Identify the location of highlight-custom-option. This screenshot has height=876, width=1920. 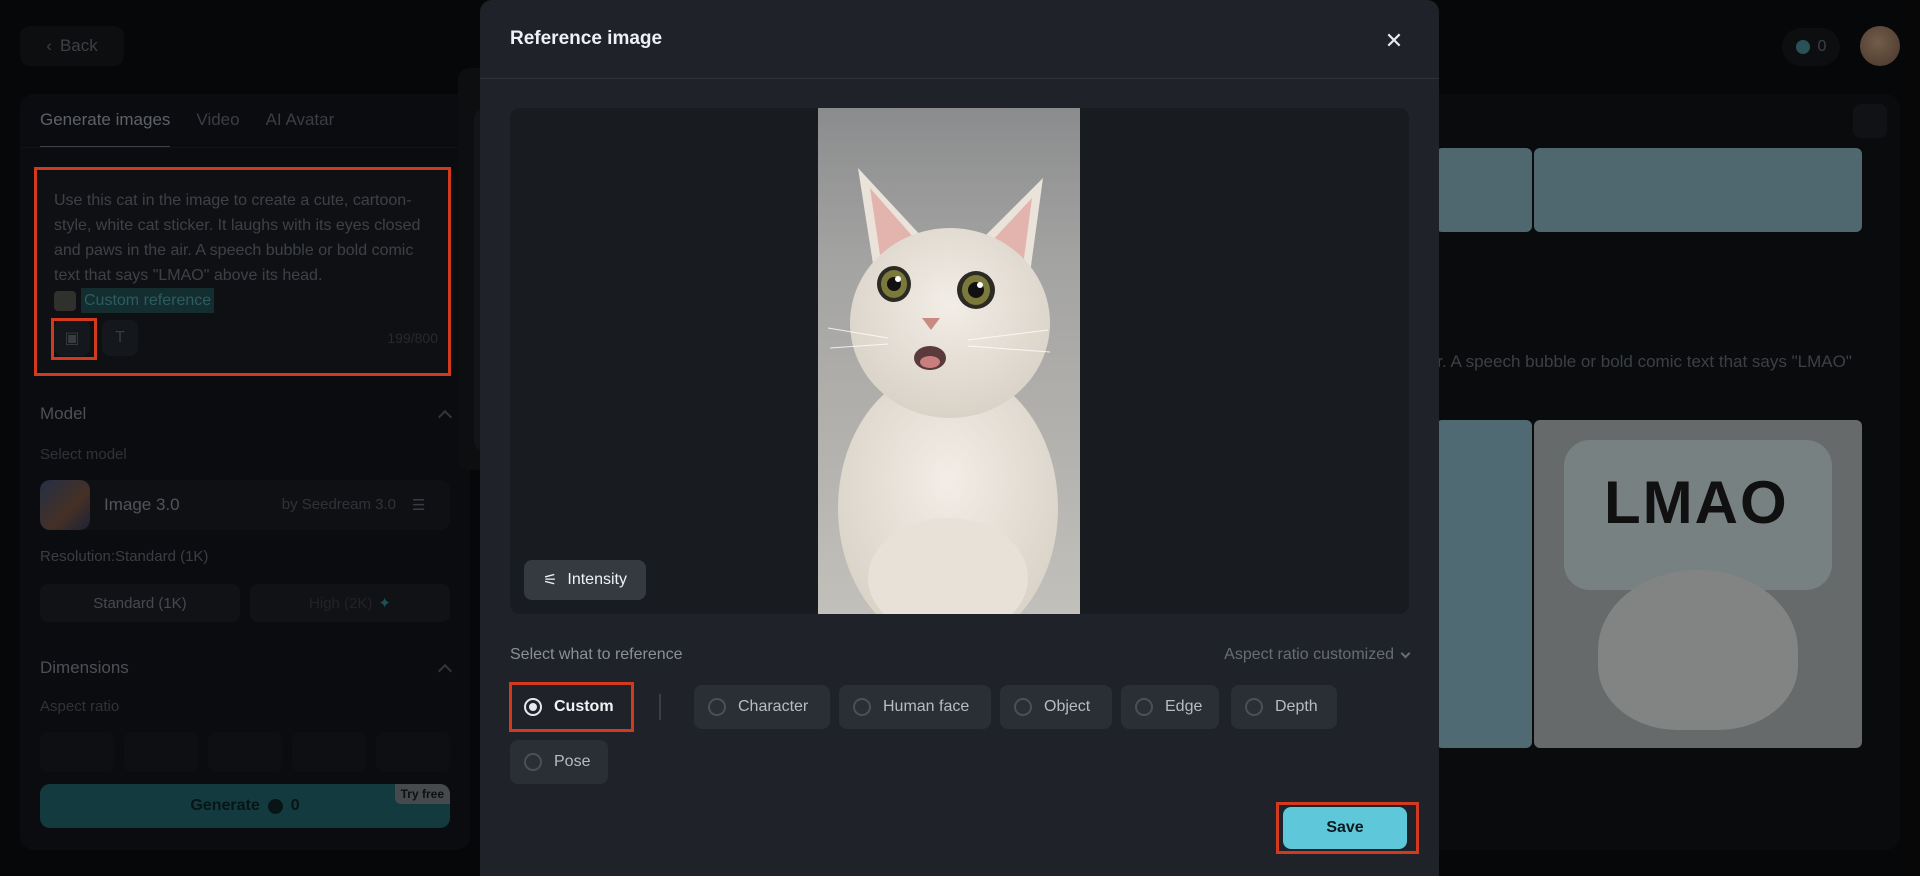
(571, 707).